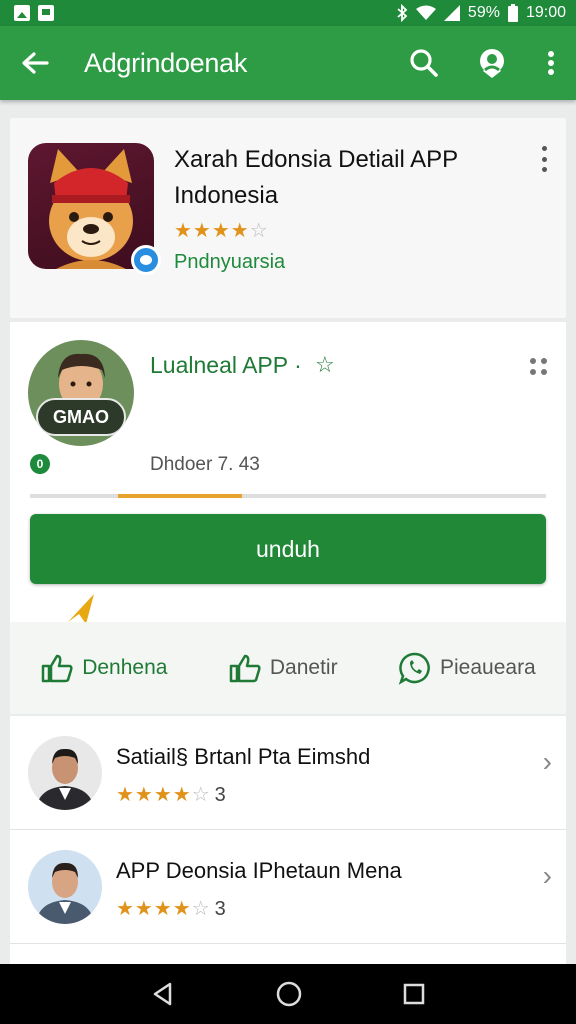  I want to click on grid-menu-icon, so click(539, 367).